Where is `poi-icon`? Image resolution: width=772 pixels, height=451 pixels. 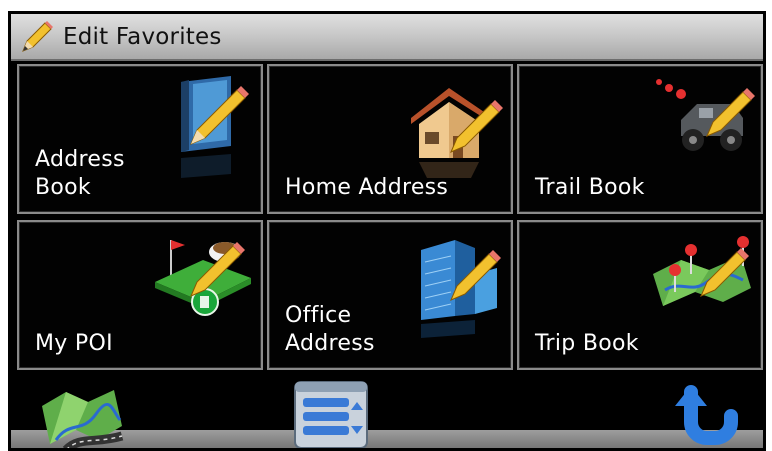
poi-icon is located at coordinates (203, 278).